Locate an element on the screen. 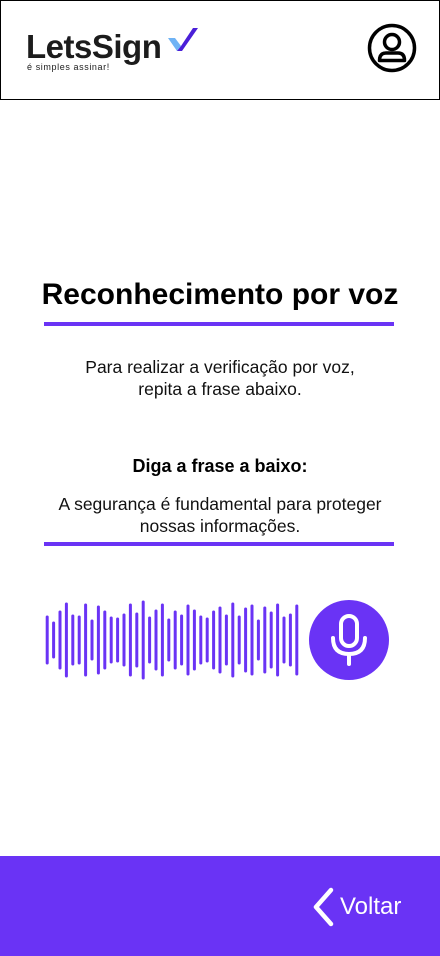 The width and height of the screenshot is (440, 956). phrase-underline is located at coordinates (219, 544).